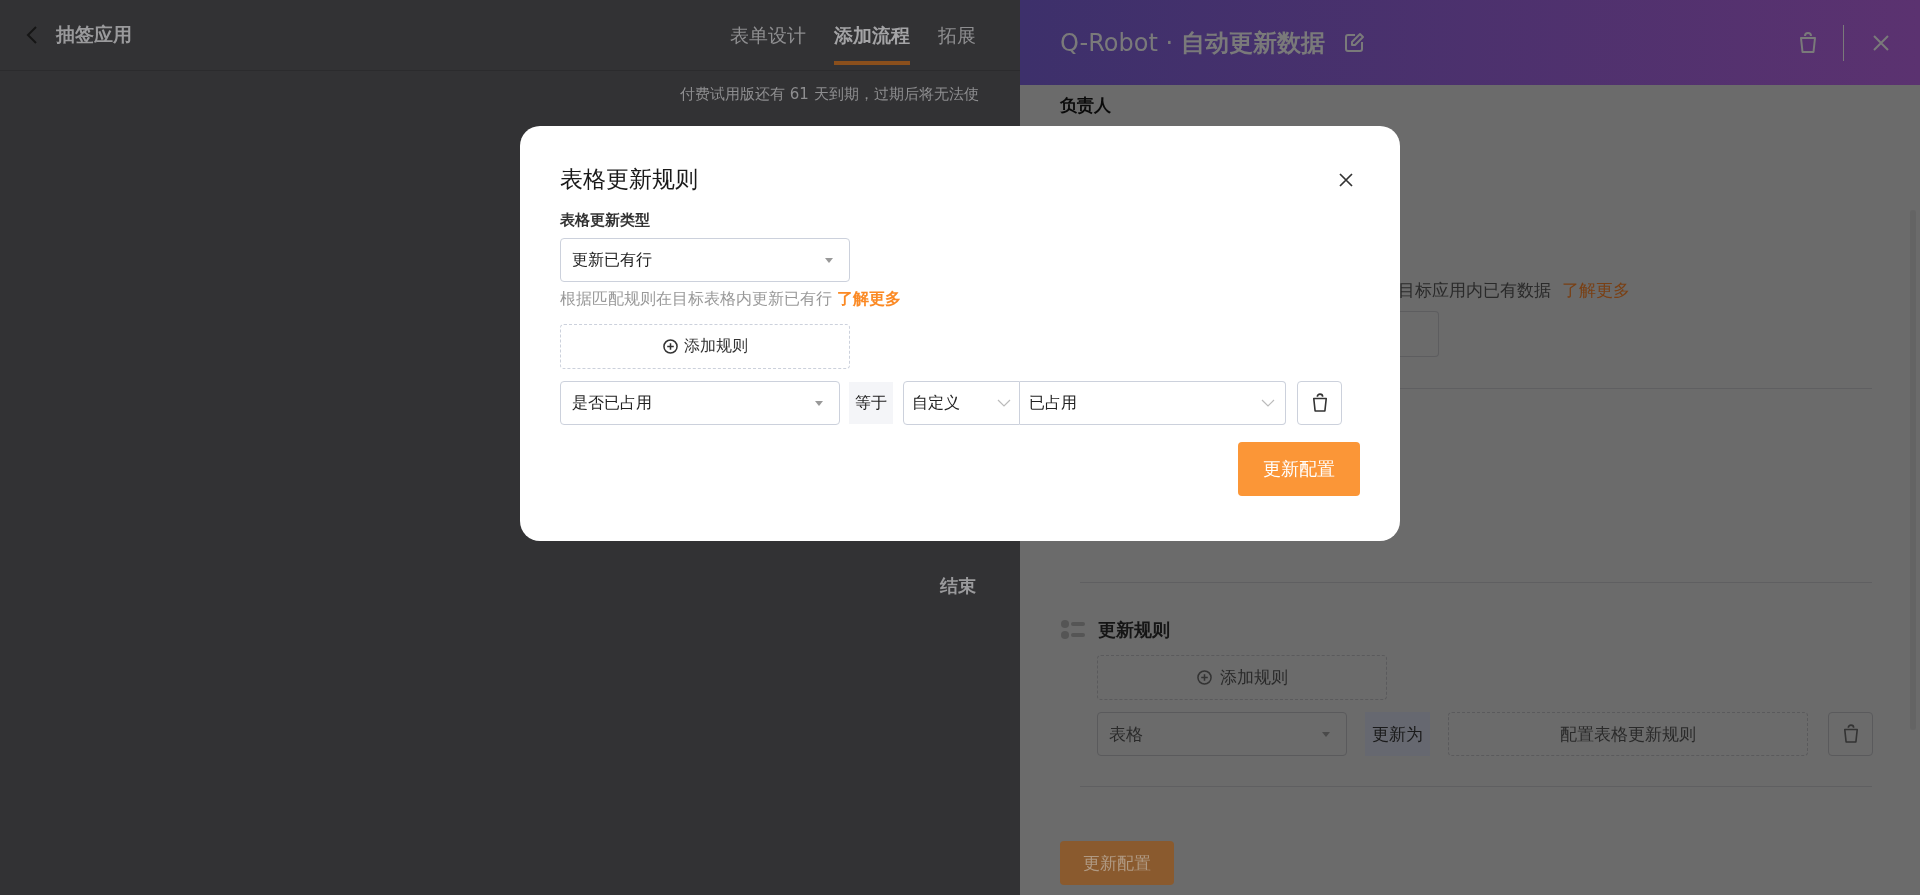  What do you see at coordinates (958, 585) in the screenshot?
I see `end-label: 结束` at bounding box center [958, 585].